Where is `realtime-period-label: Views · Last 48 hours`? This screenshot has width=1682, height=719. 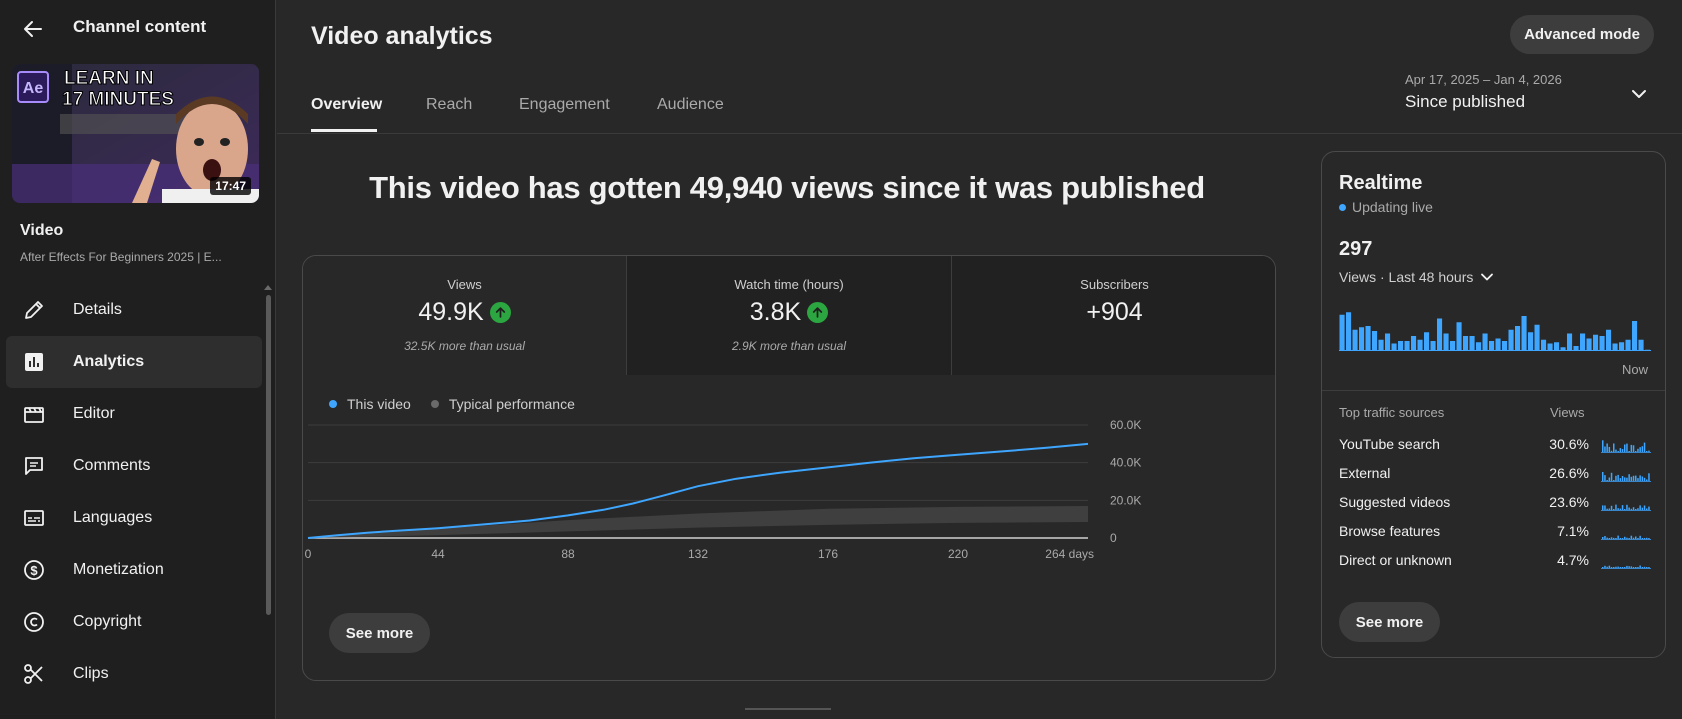
realtime-period-label: Views · Last 48 hours is located at coordinates (1406, 277).